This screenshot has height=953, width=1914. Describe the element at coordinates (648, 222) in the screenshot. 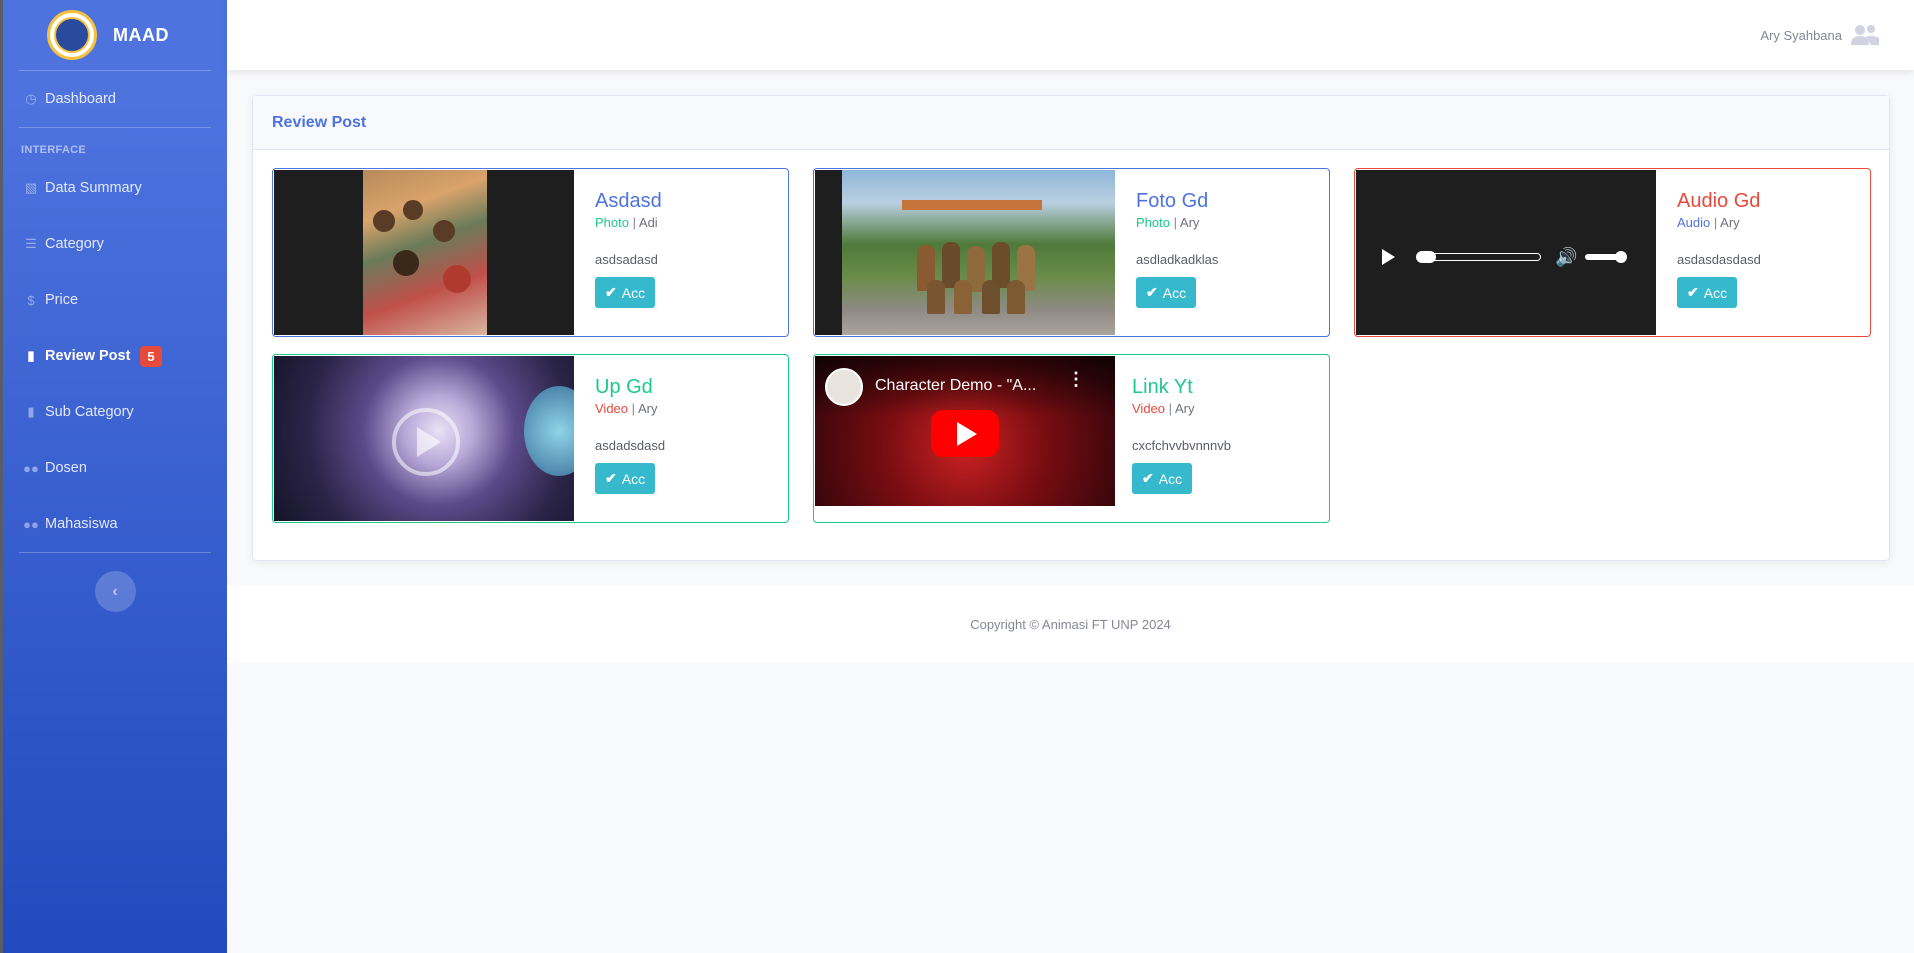

I see `post-author: Adi` at that location.